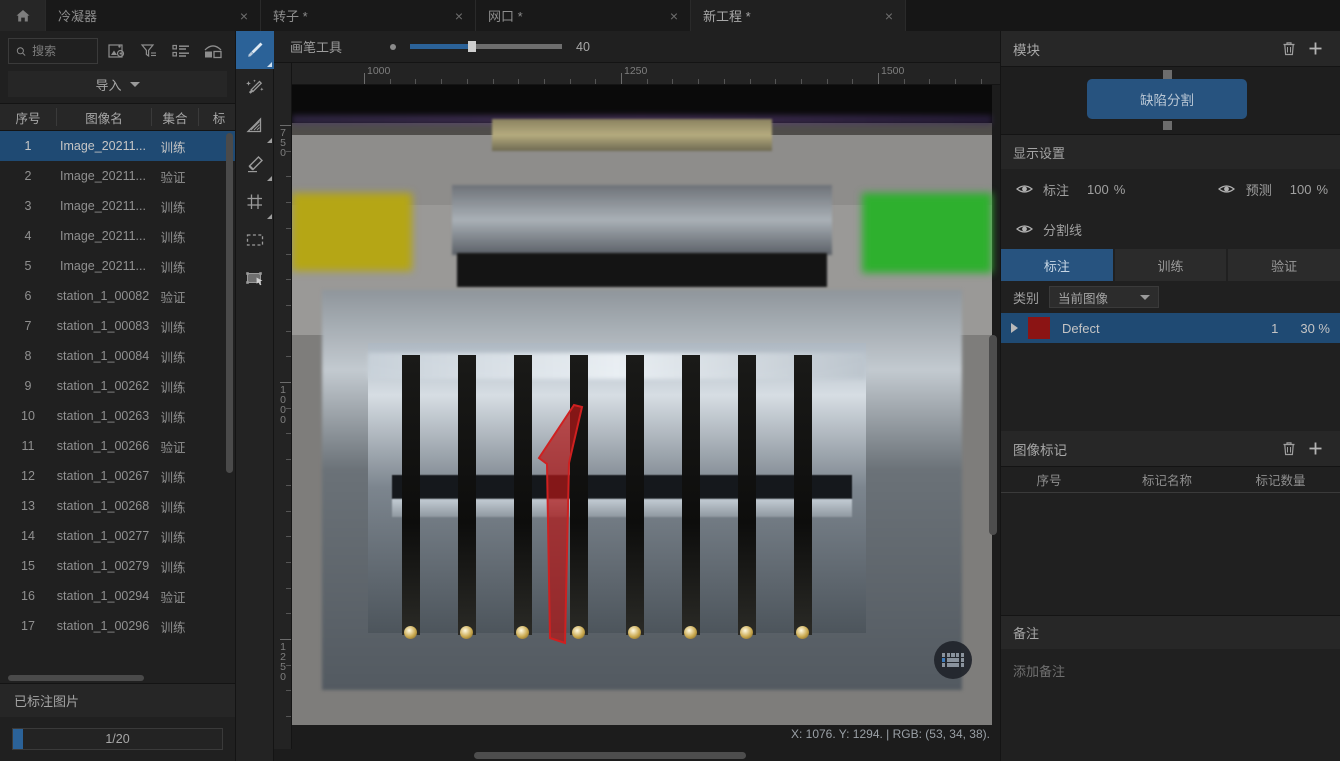  I want to click on eye-icon, so click(1024, 229).